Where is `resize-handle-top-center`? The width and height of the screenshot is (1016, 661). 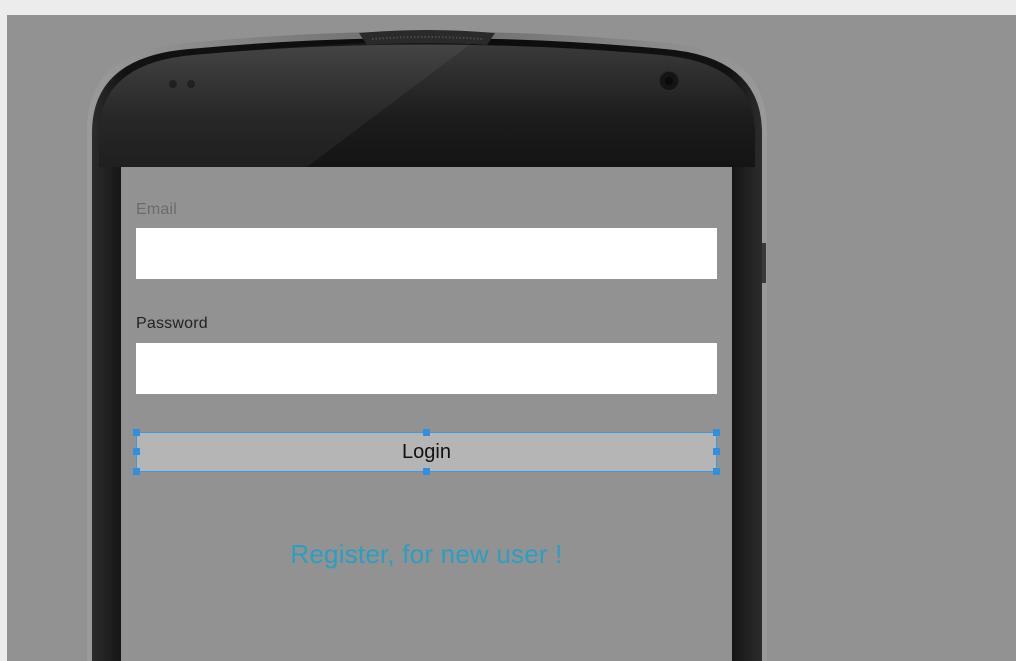
resize-handle-top-center is located at coordinates (426, 432).